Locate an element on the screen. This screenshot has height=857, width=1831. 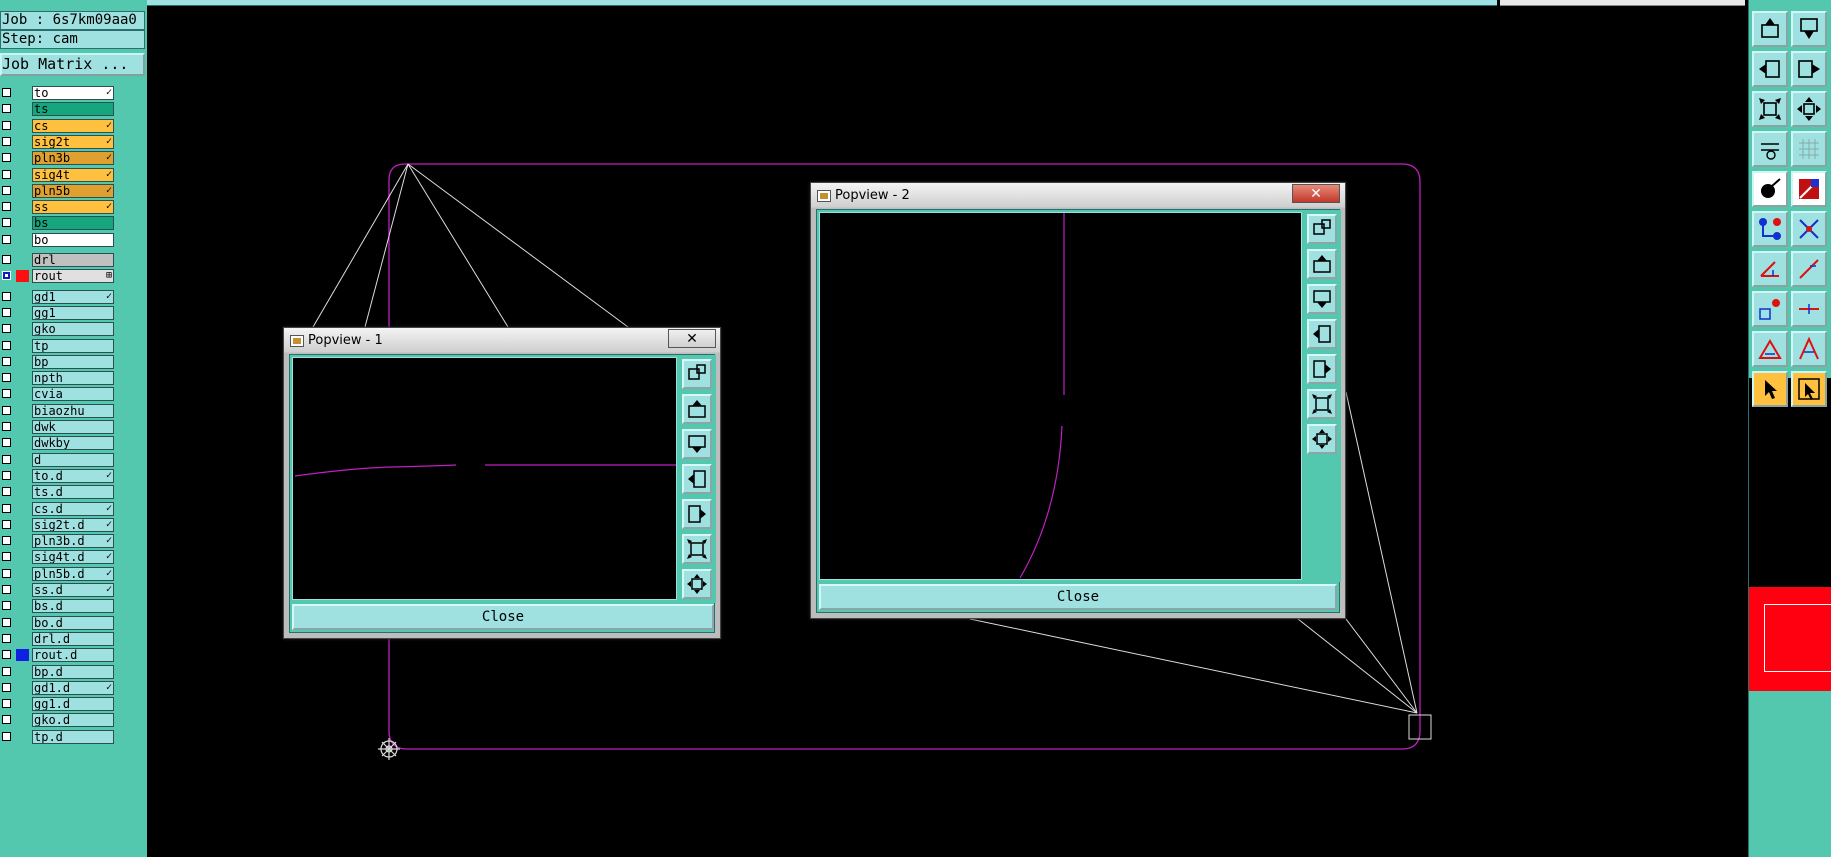
center-zoom-icon is located at coordinates (1809, 109).